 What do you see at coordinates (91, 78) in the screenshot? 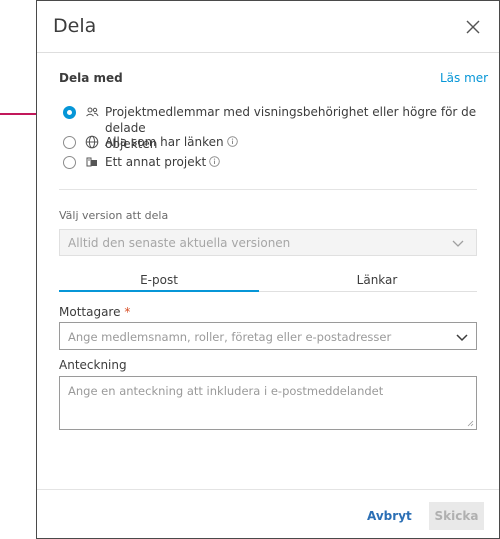
I see `share-with-label: Dela med` at bounding box center [91, 78].